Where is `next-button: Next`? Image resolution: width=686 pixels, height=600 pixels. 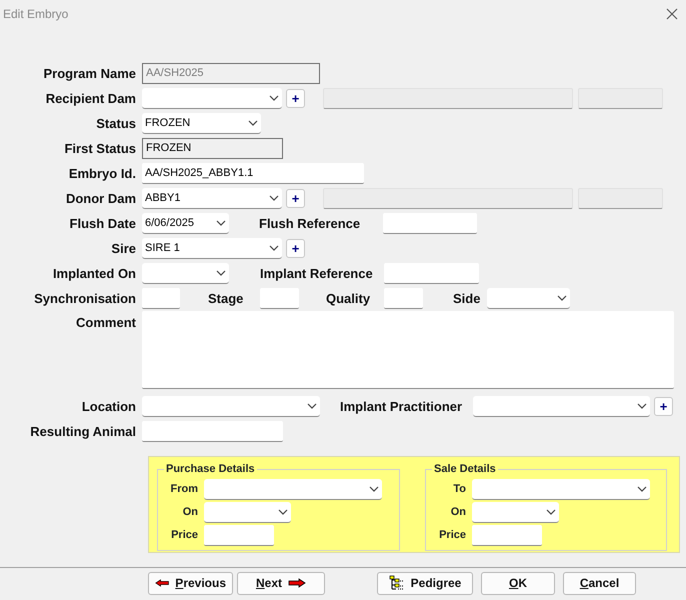 next-button: Next is located at coordinates (281, 583).